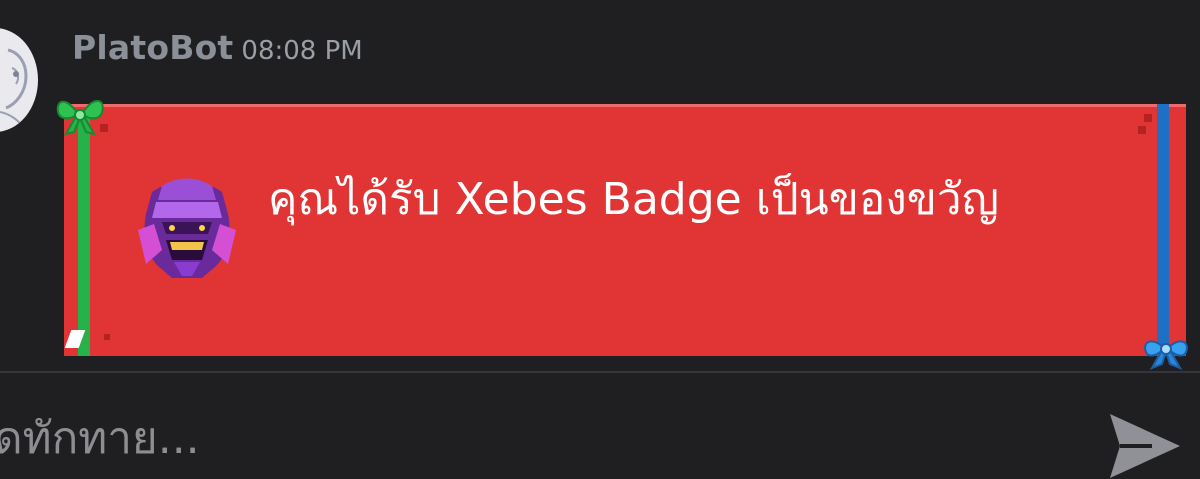 This screenshot has height=479, width=1200. Describe the element at coordinates (537, 438) in the screenshot. I see `comment-input` at that location.